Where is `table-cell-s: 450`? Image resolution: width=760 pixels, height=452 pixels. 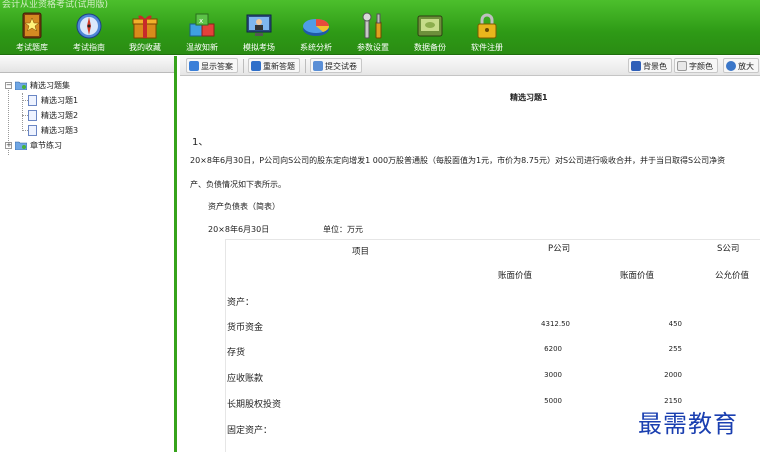 table-cell-s: 450 is located at coordinates (675, 324).